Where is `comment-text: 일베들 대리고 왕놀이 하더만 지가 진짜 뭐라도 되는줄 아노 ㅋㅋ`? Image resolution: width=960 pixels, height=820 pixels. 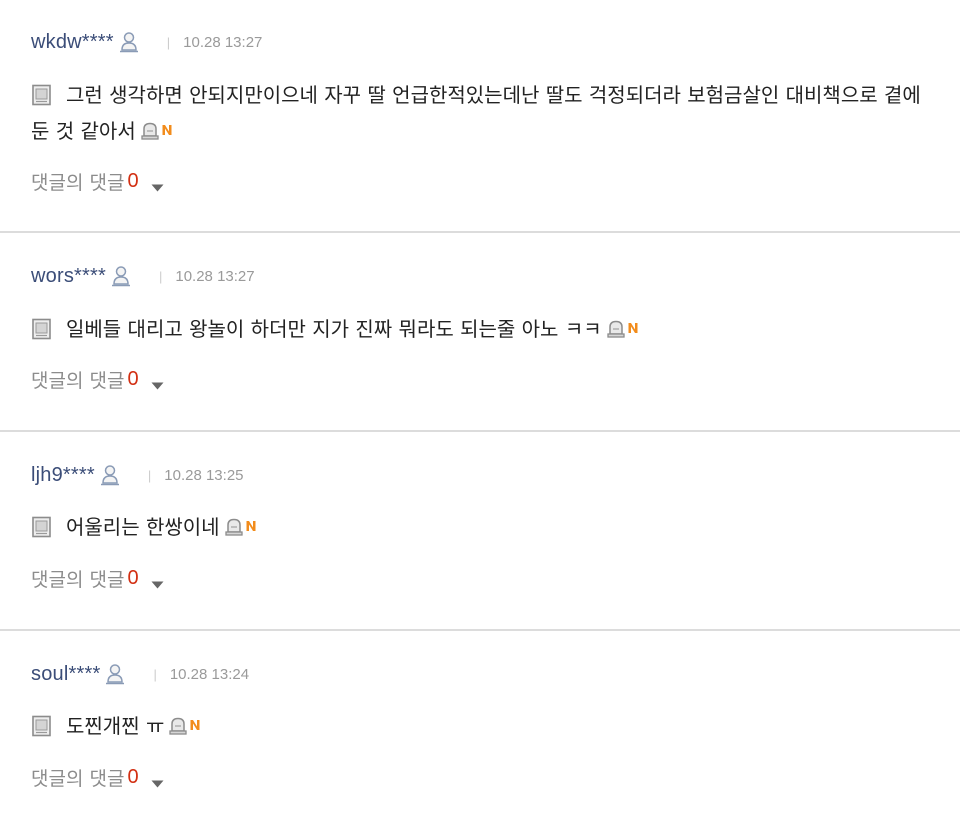 comment-text: 일베들 대리고 왕놀이 하더만 지가 진짜 뭐라도 되는줄 아노 ㅋㅋ is located at coordinates (334, 329).